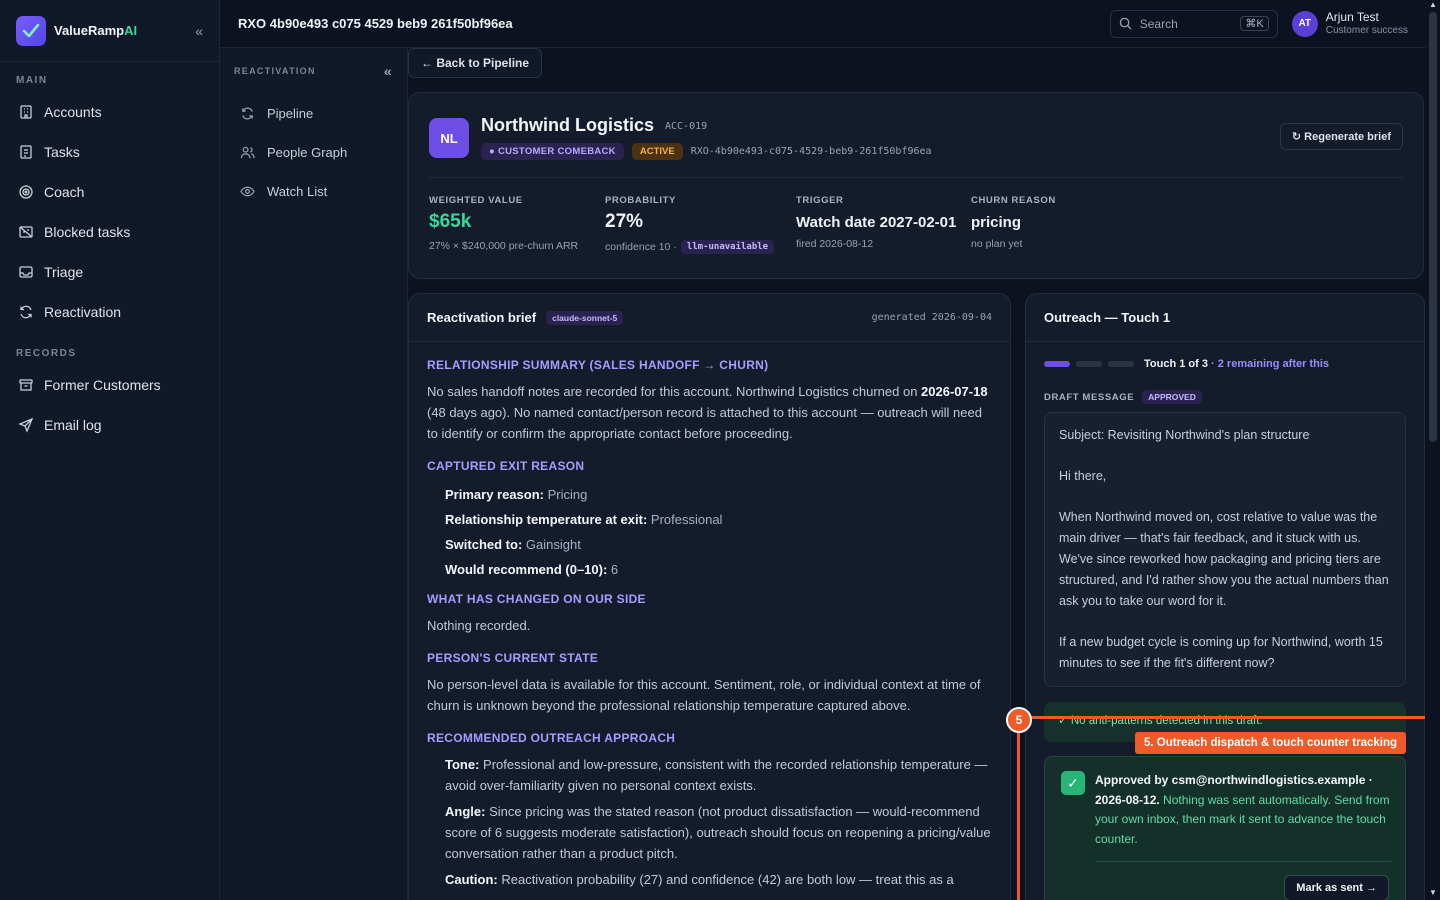  I want to click on generated-timestamp: generated 2026-09-04, so click(931, 317).